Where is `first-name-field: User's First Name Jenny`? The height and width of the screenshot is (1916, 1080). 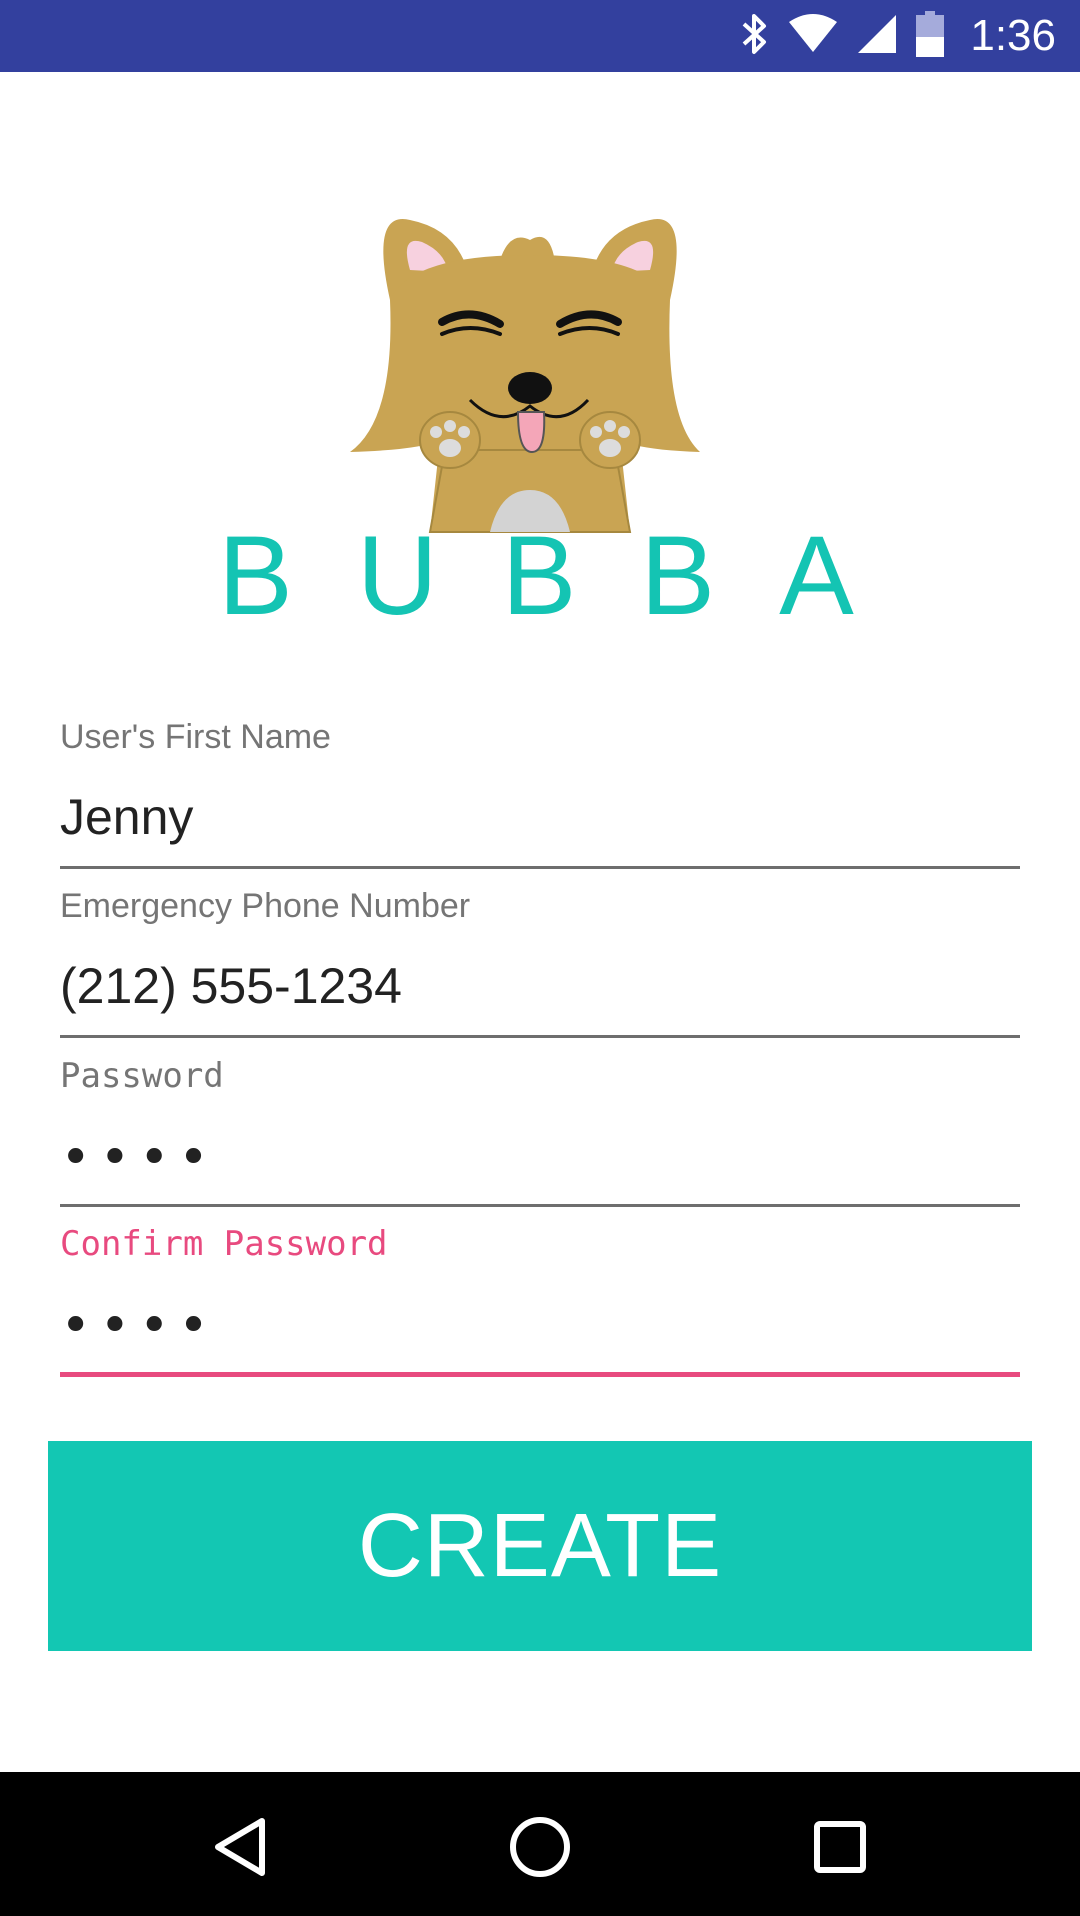
first-name-field: User's First Name Jenny is located at coordinates (540, 798).